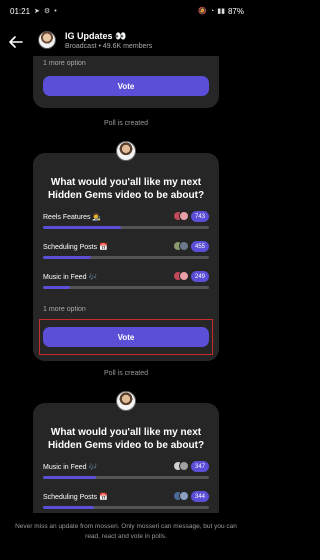 The image size is (320, 560). I want to click on channel-title: IG Updates 👀, so click(95, 36).